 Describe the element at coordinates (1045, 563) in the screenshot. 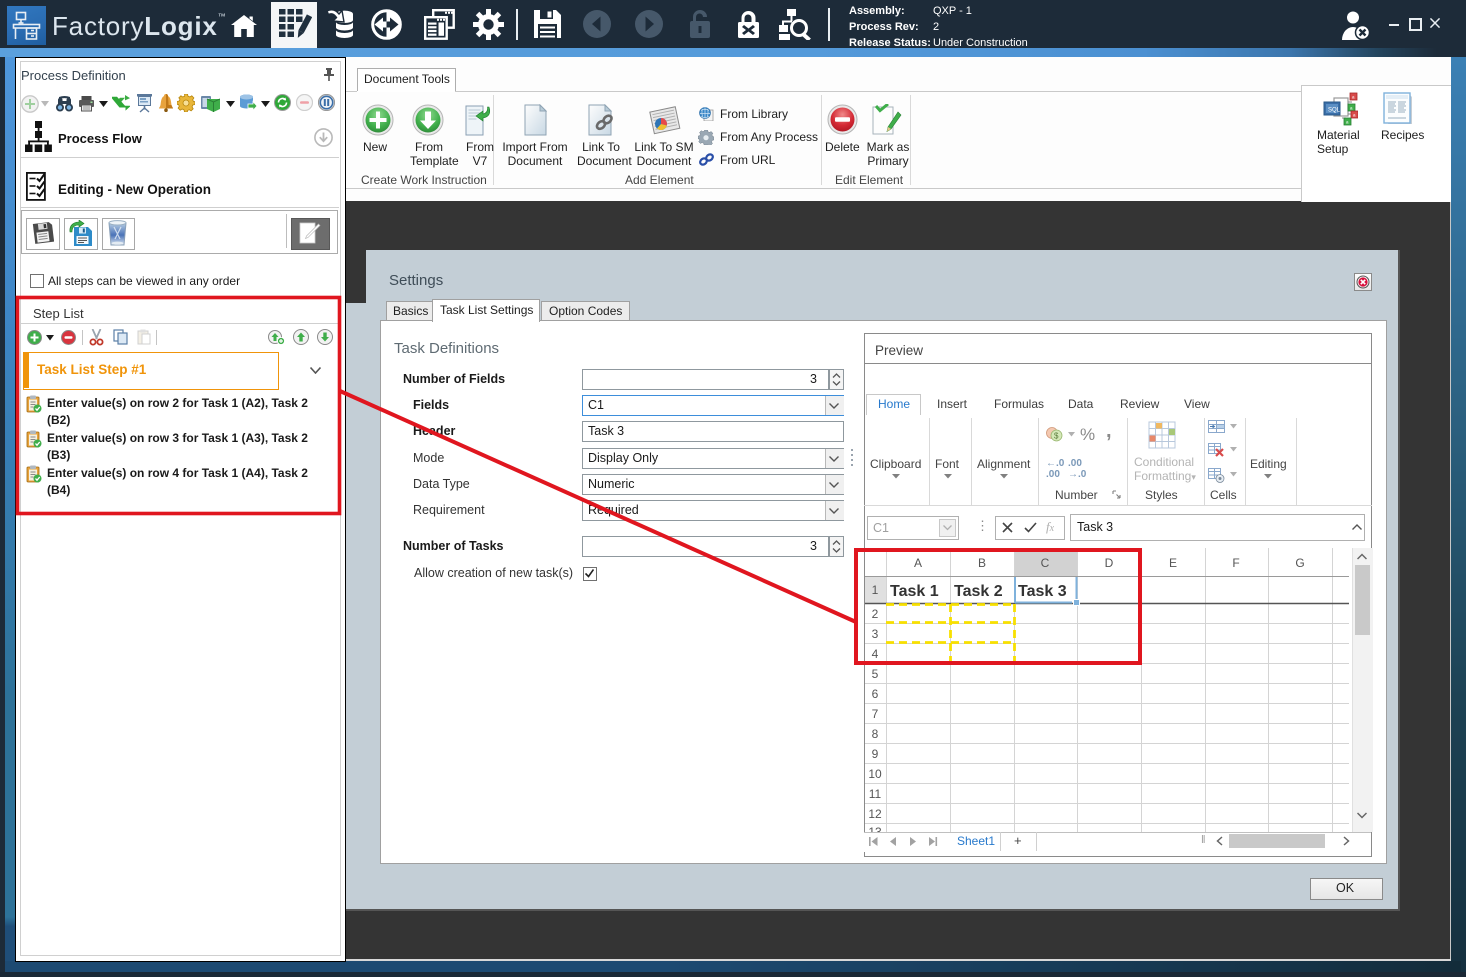

I see `svg-text: C` at that location.